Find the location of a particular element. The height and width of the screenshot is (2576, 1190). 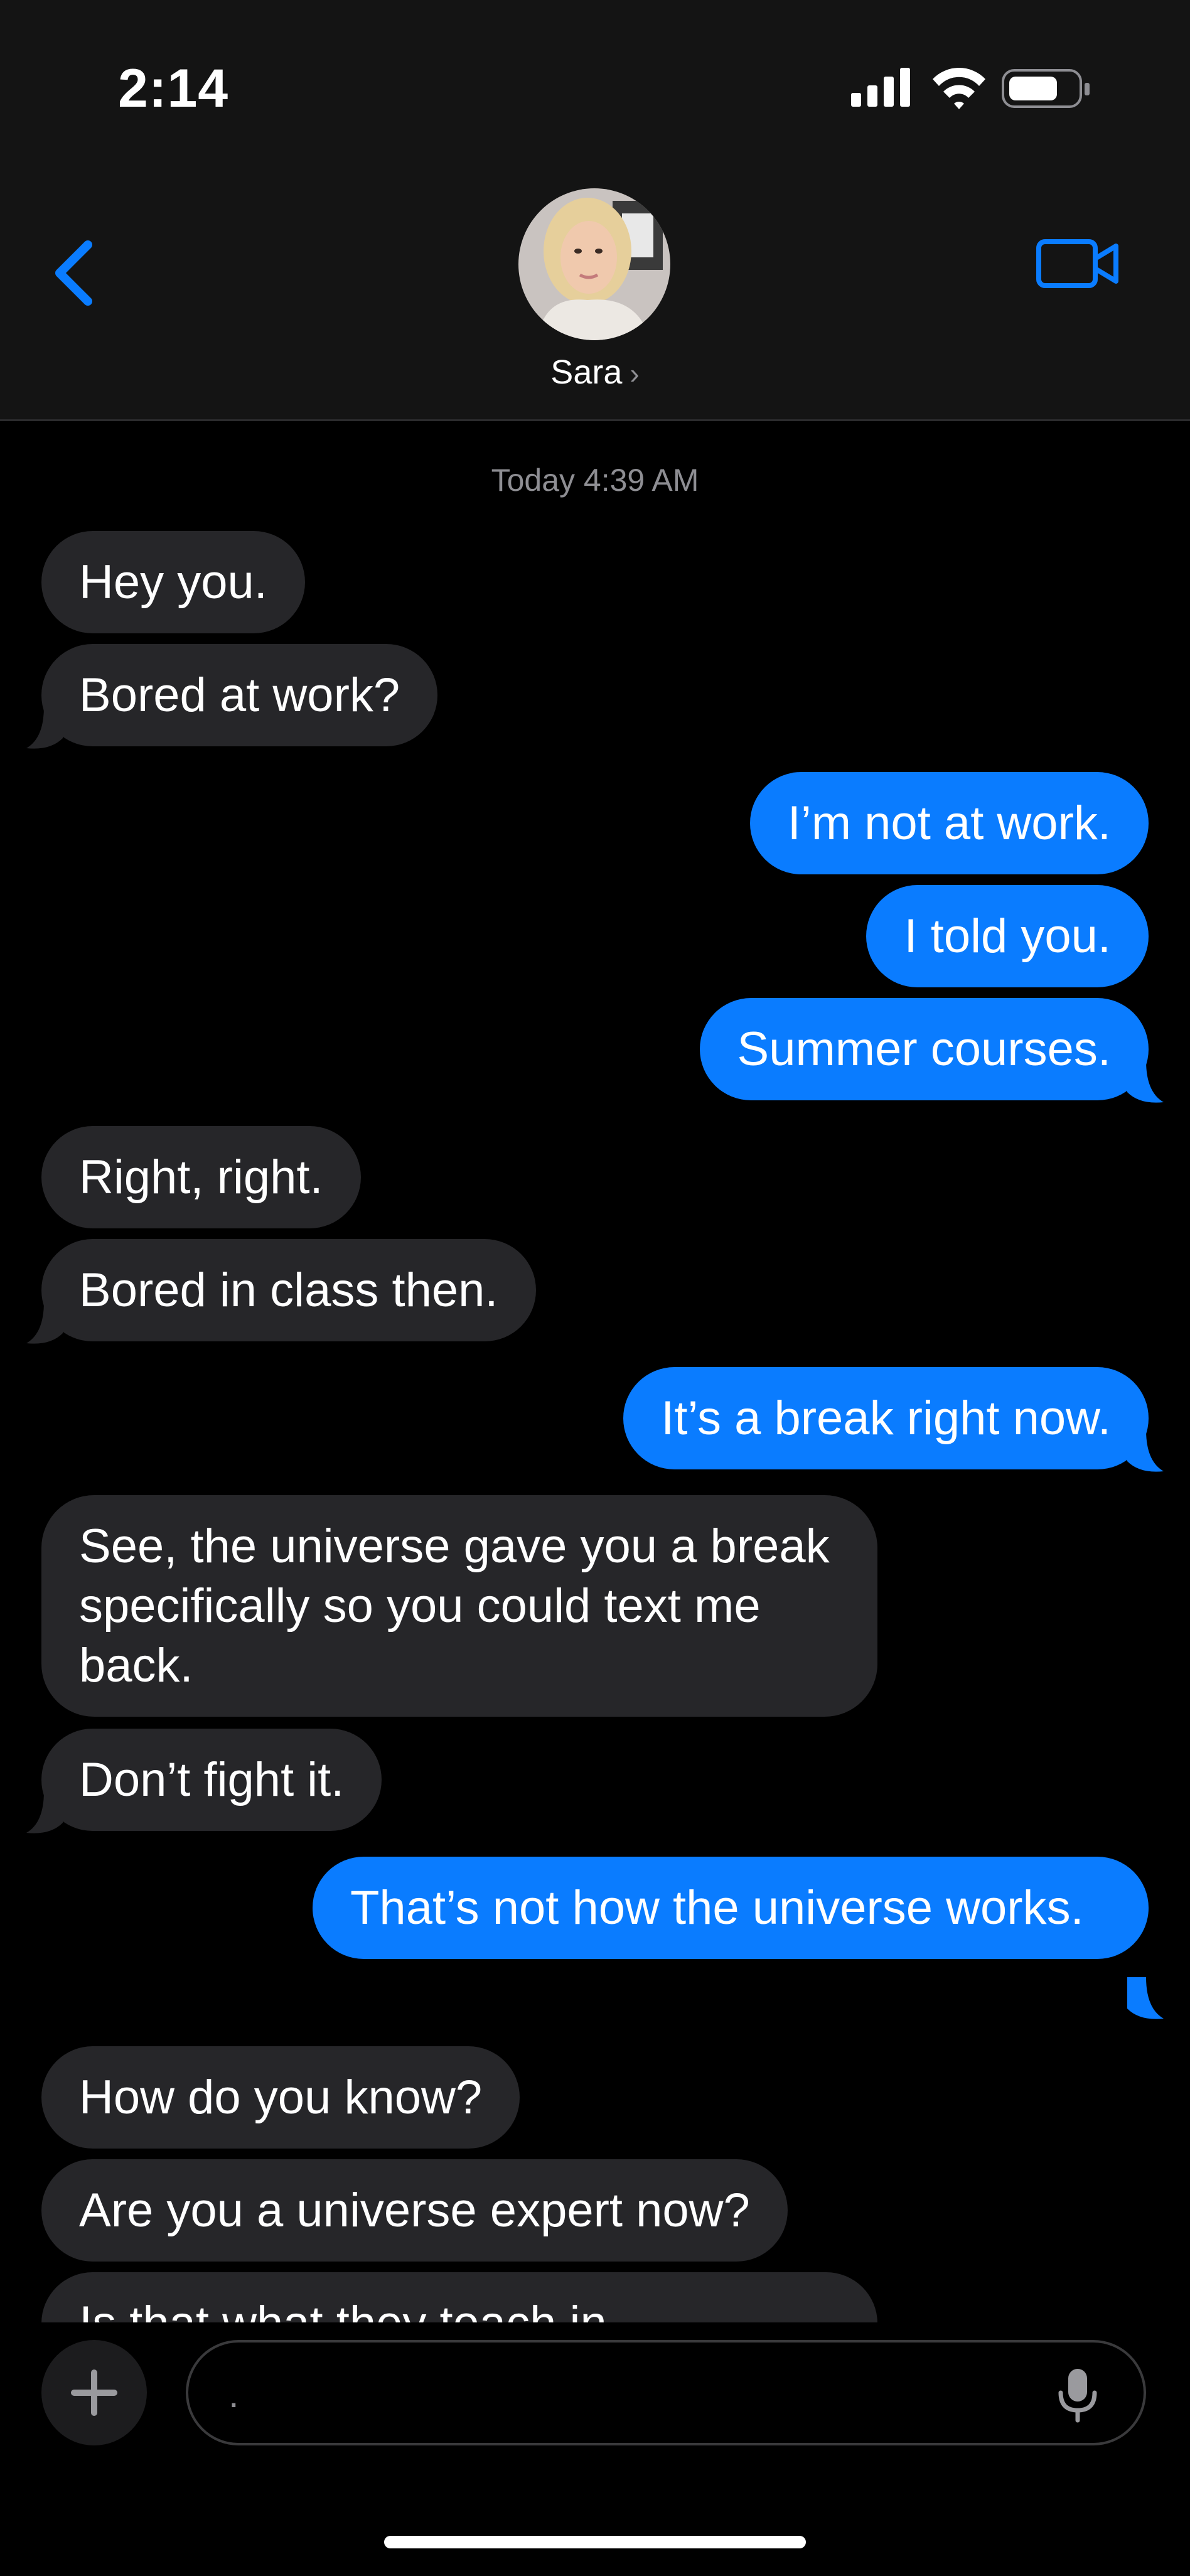

plus-icon is located at coordinates (94, 2392).